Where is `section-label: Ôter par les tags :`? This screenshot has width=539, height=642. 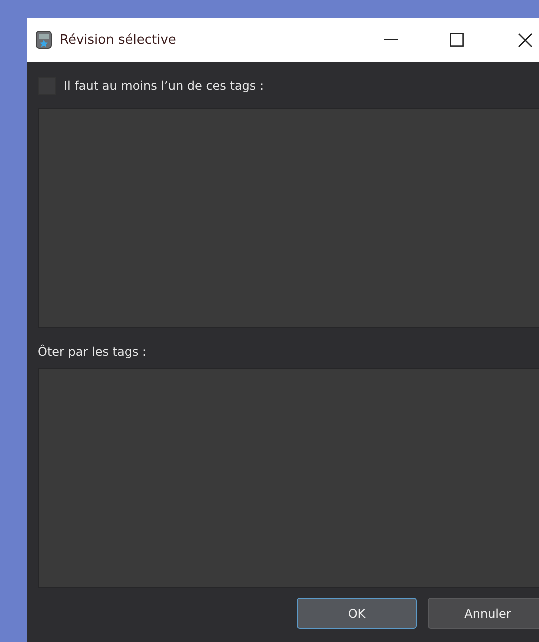 section-label: Ôter par les tags : is located at coordinates (93, 352).